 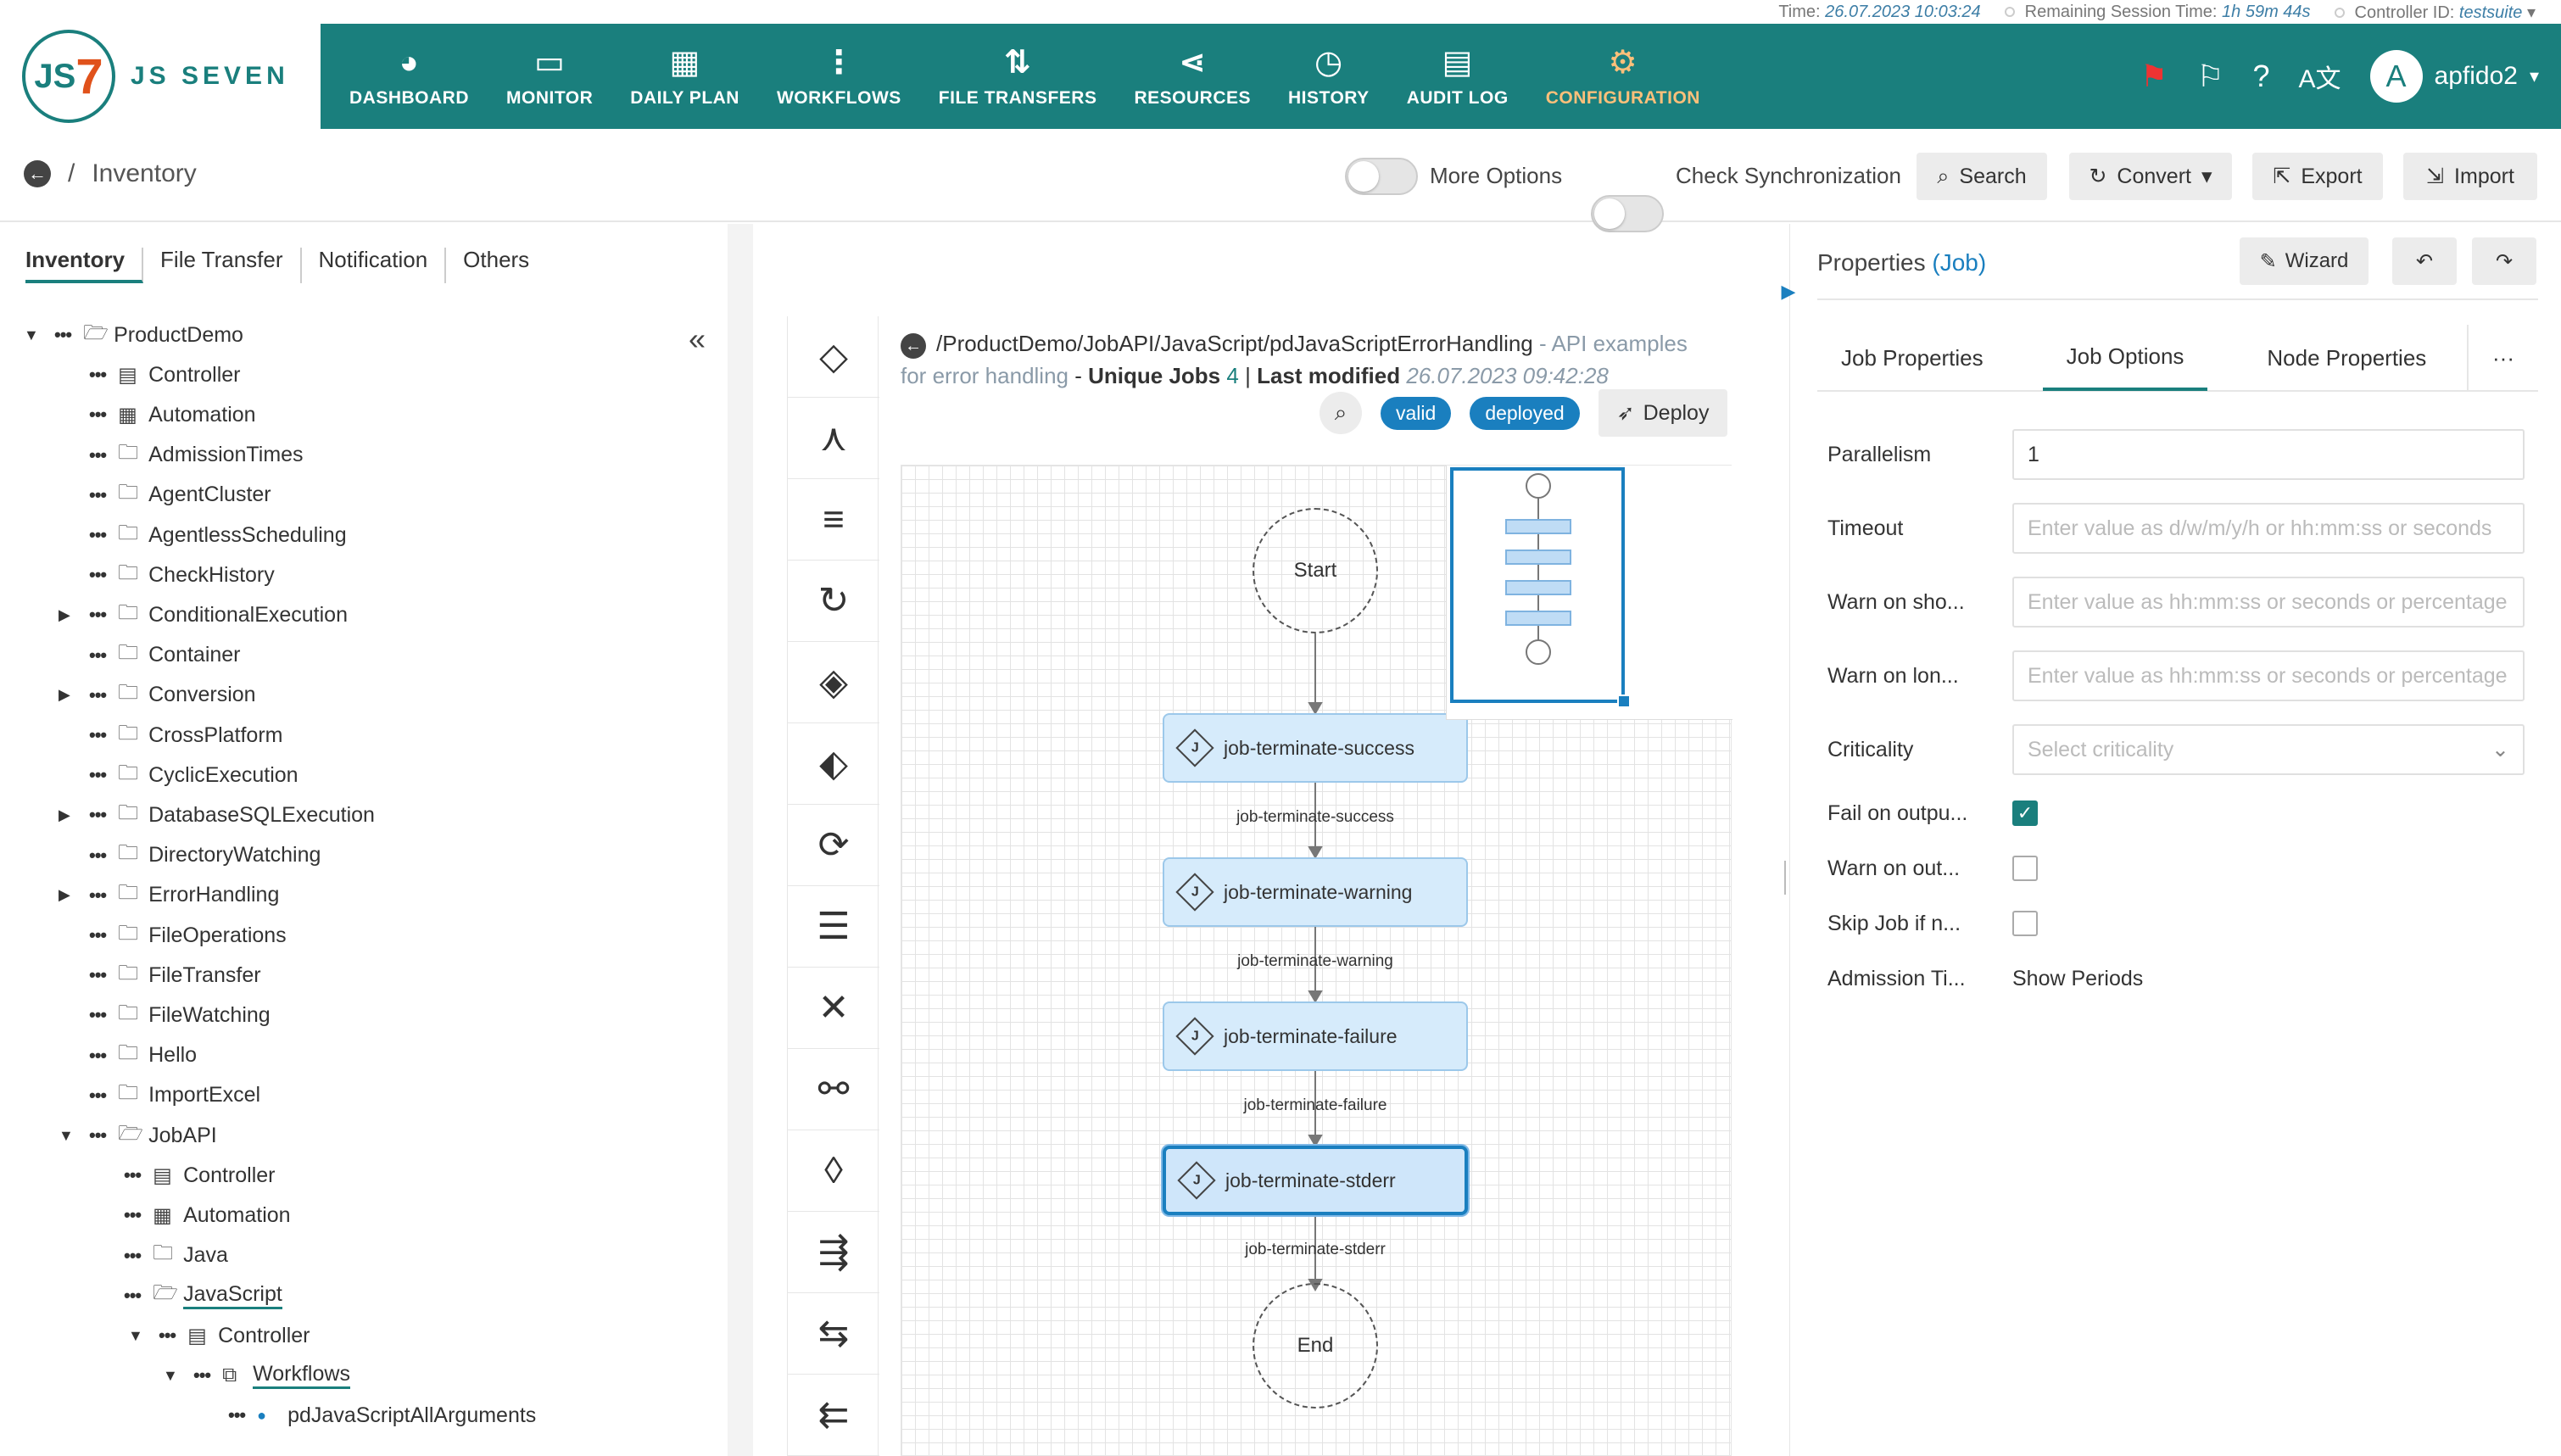 I want to click on tree-item: ▶ ••• 🗀 ErrorHandling, so click(x=169, y=895).